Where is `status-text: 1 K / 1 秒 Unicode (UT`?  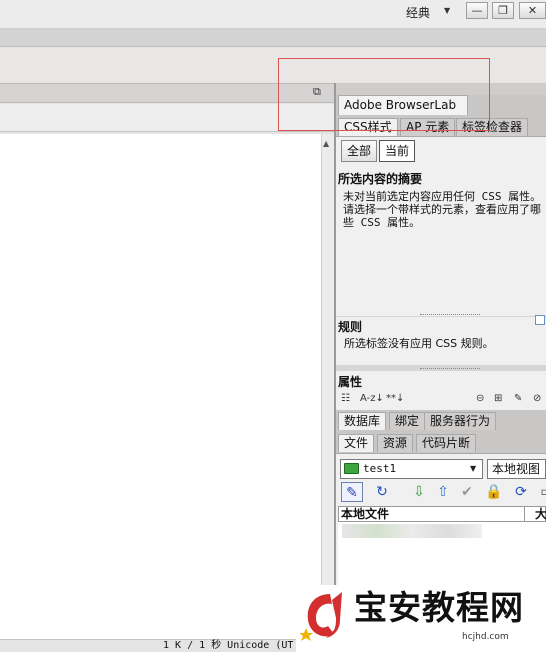 status-text: 1 K / 1 秒 Unicode (UT is located at coordinates (228, 645).